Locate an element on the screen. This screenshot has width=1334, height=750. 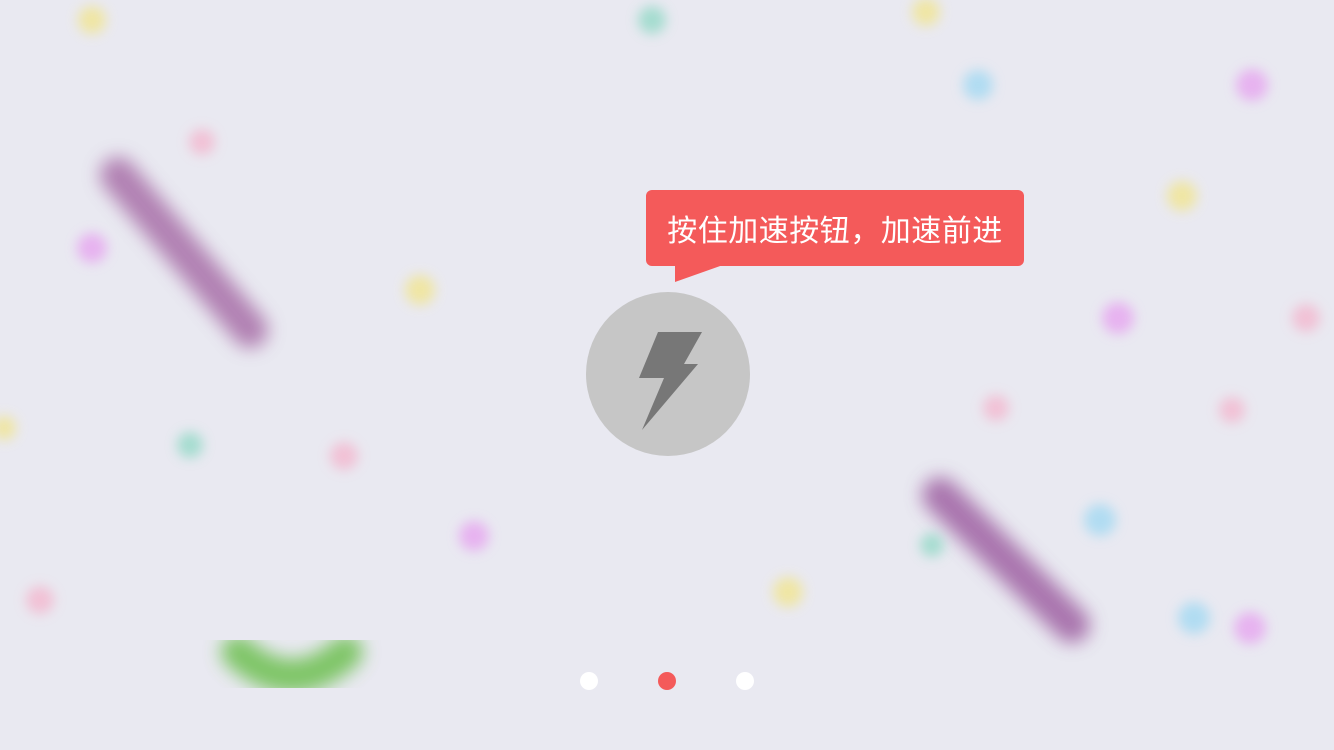
lightning-bolt-icon is located at coordinates (670, 381).